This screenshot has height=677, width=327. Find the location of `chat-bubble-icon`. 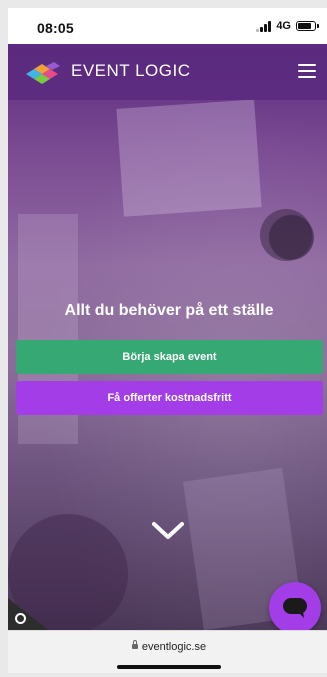

chat-bubble-icon is located at coordinates (295, 608).